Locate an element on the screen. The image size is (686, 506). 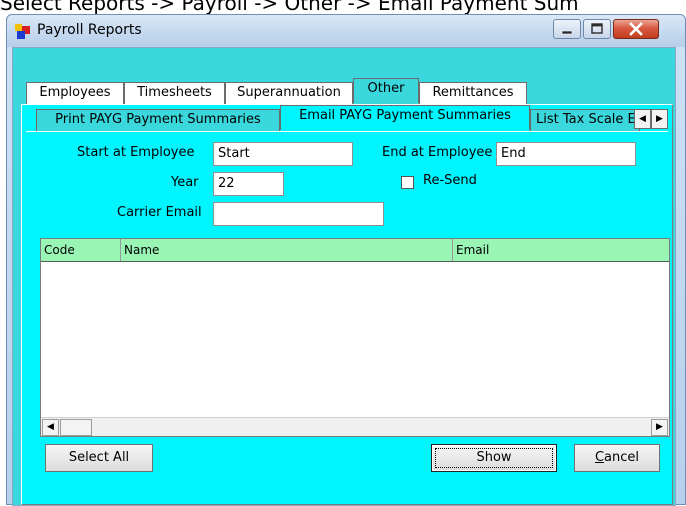
carrier-email-label: Carrier Email is located at coordinates (159, 212).